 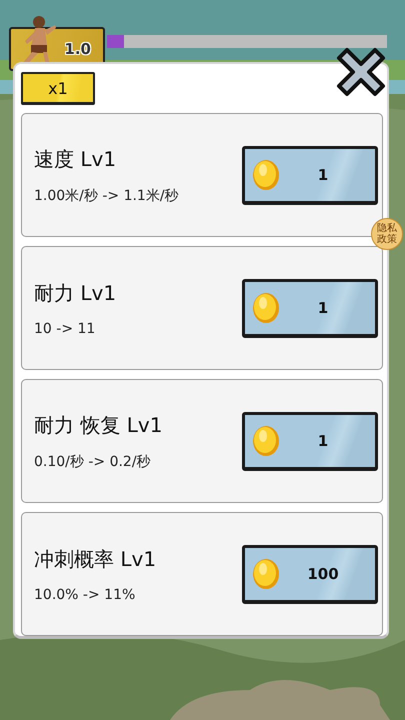 What do you see at coordinates (310, 574) in the screenshot?
I see `buy-button: 100` at bounding box center [310, 574].